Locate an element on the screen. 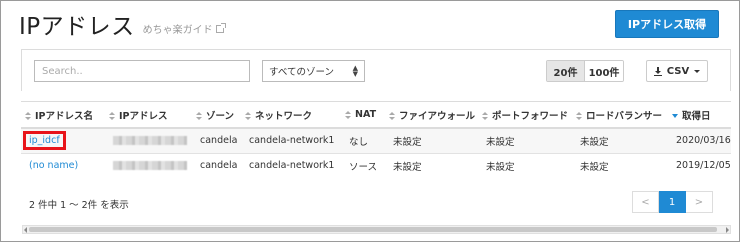  search-input is located at coordinates (142, 71).